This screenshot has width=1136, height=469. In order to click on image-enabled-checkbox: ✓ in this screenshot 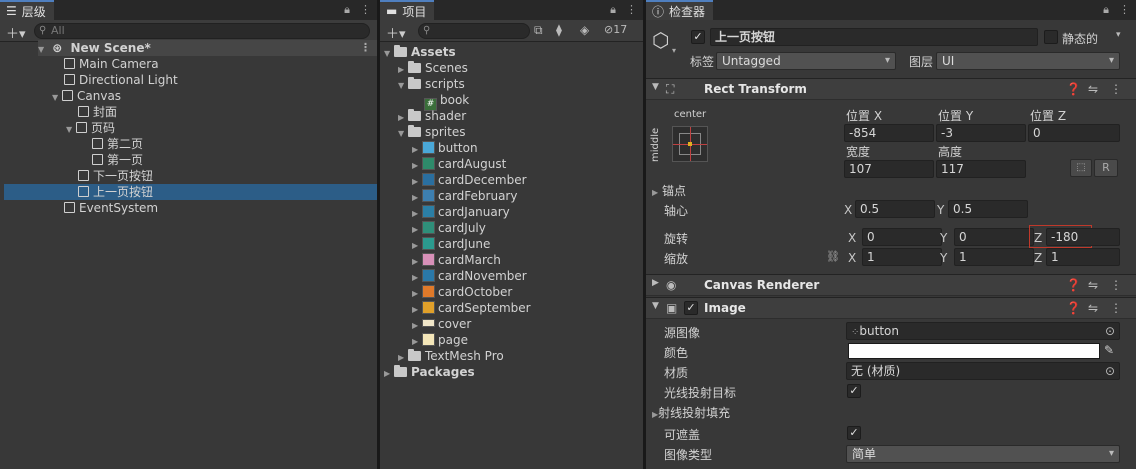, I will do `click(691, 308)`.